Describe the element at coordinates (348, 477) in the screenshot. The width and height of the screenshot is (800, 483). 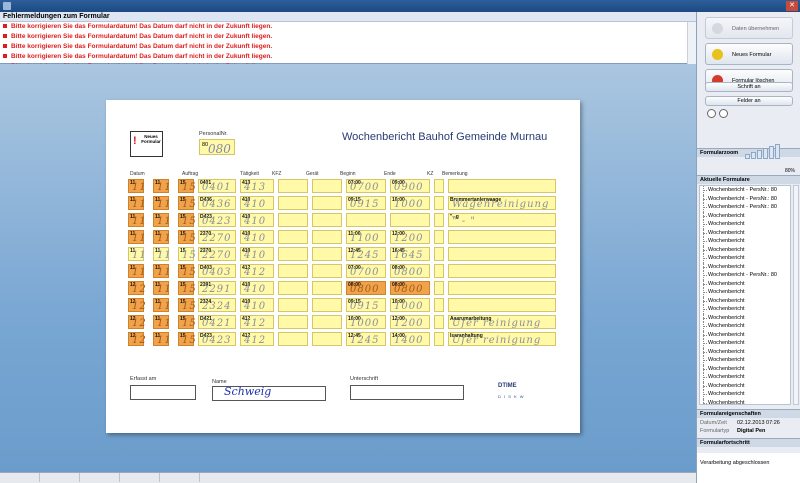
I see `horizontal-scrollbar` at that location.